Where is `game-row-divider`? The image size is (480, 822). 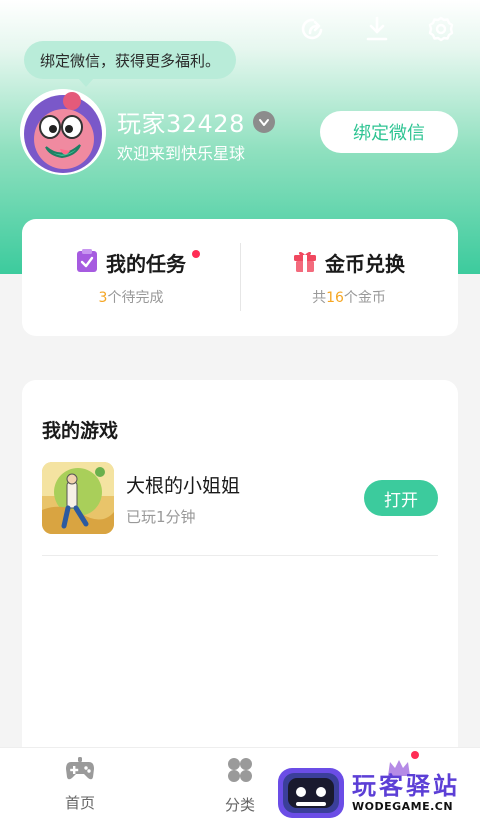 game-row-divider is located at coordinates (240, 555).